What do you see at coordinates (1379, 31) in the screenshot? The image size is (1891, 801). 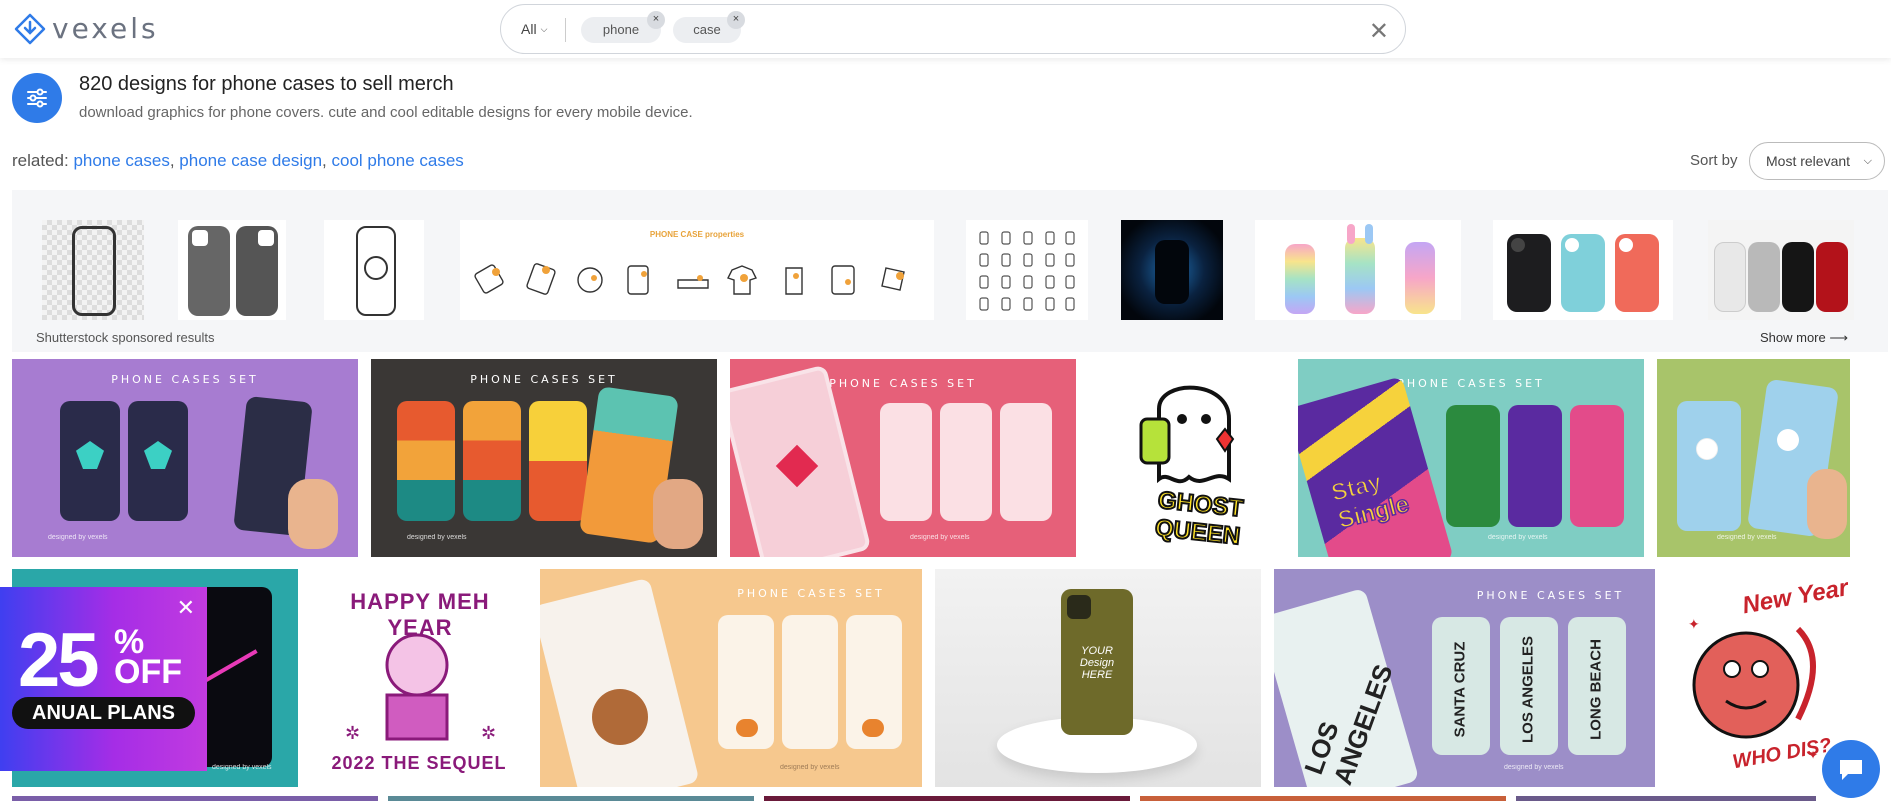 I see `clear-search-icon: ✕` at bounding box center [1379, 31].